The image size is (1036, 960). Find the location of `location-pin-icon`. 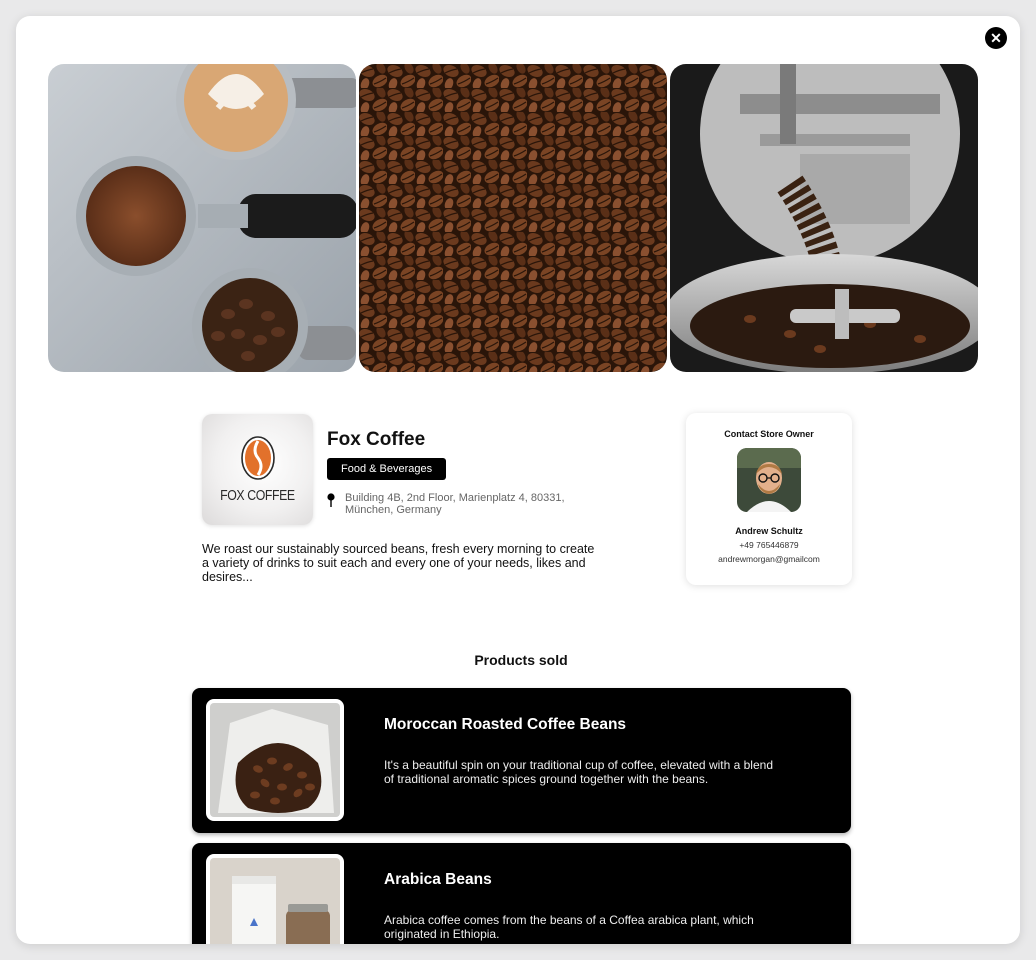

location-pin-icon is located at coordinates (331, 500).